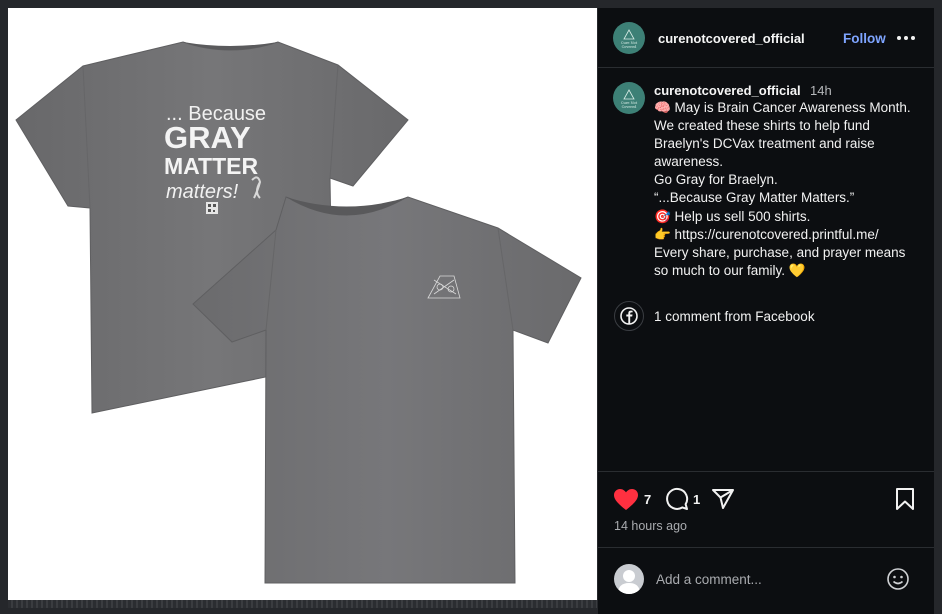  What do you see at coordinates (898, 579) in the screenshot?
I see `emoji-icon` at bounding box center [898, 579].